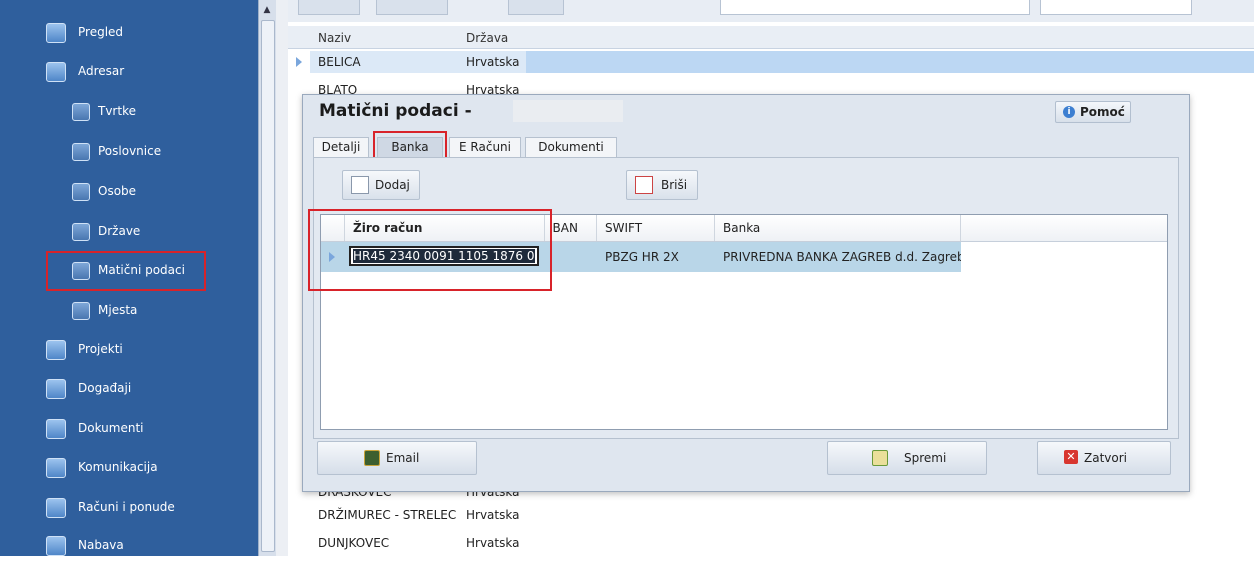 This screenshot has height=561, width=1254. I want to click on nav-item-label: Mjesta, so click(118, 310).